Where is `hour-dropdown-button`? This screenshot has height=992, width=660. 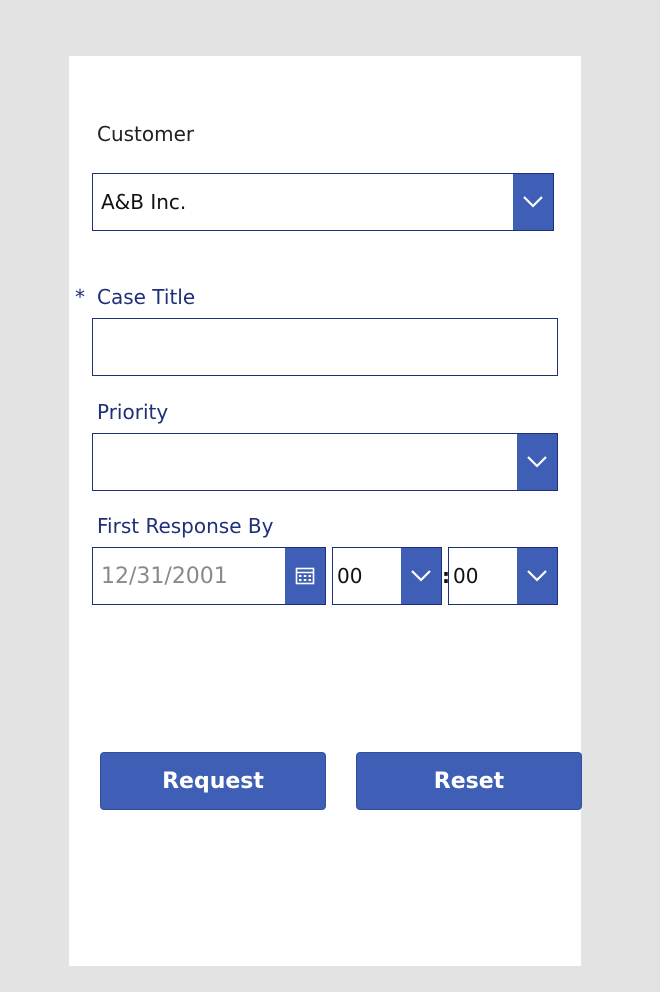
hour-dropdown-button is located at coordinates (421, 576).